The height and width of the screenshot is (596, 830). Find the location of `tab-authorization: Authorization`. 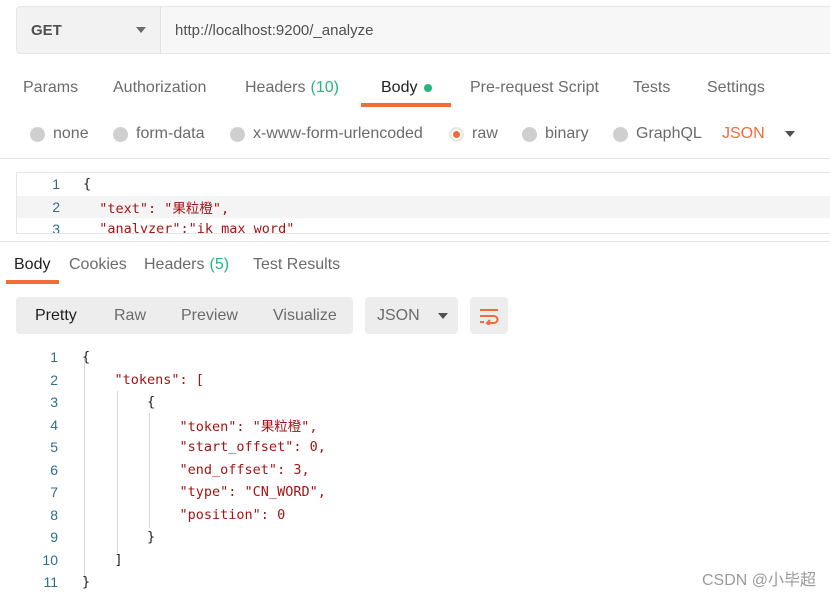

tab-authorization: Authorization is located at coordinates (159, 88).